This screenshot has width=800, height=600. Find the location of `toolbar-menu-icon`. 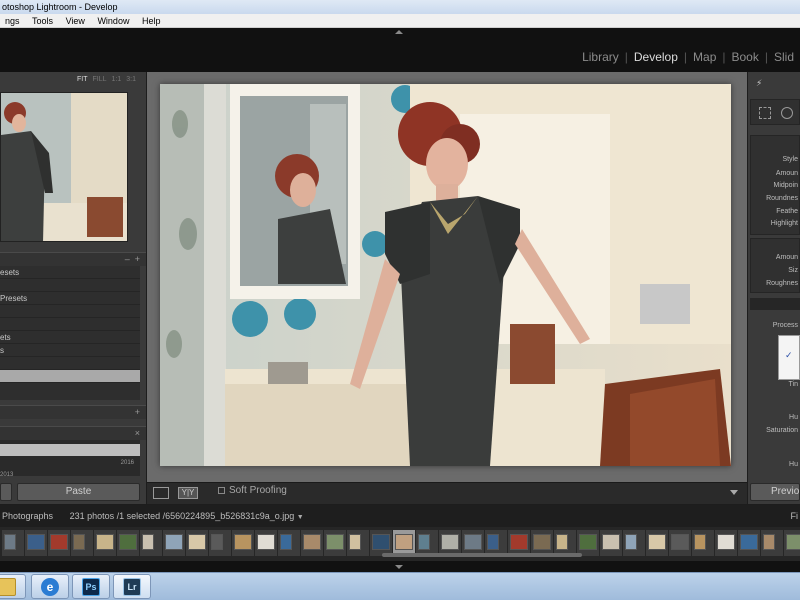

toolbar-menu-icon is located at coordinates (734, 492).